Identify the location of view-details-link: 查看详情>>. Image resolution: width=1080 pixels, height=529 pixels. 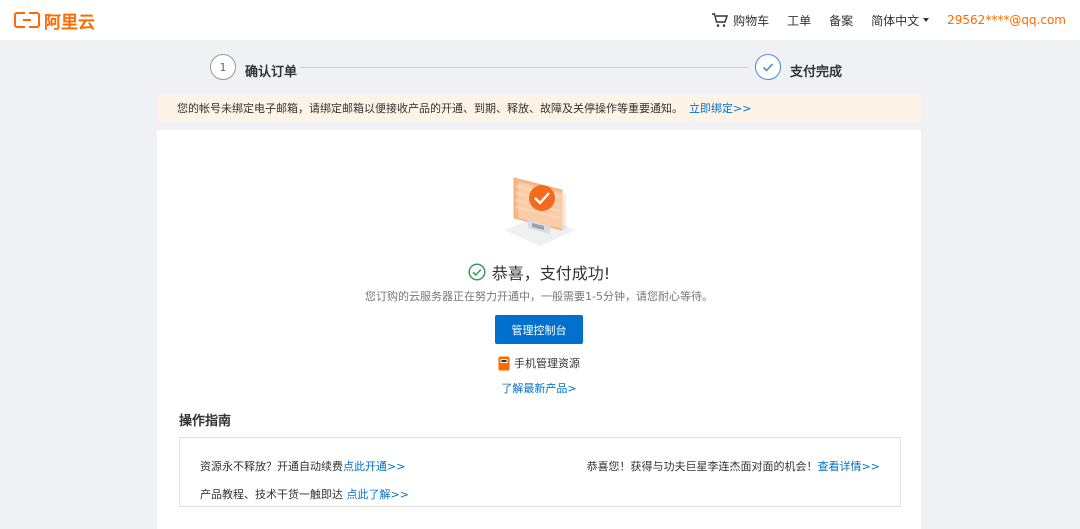
(849, 466).